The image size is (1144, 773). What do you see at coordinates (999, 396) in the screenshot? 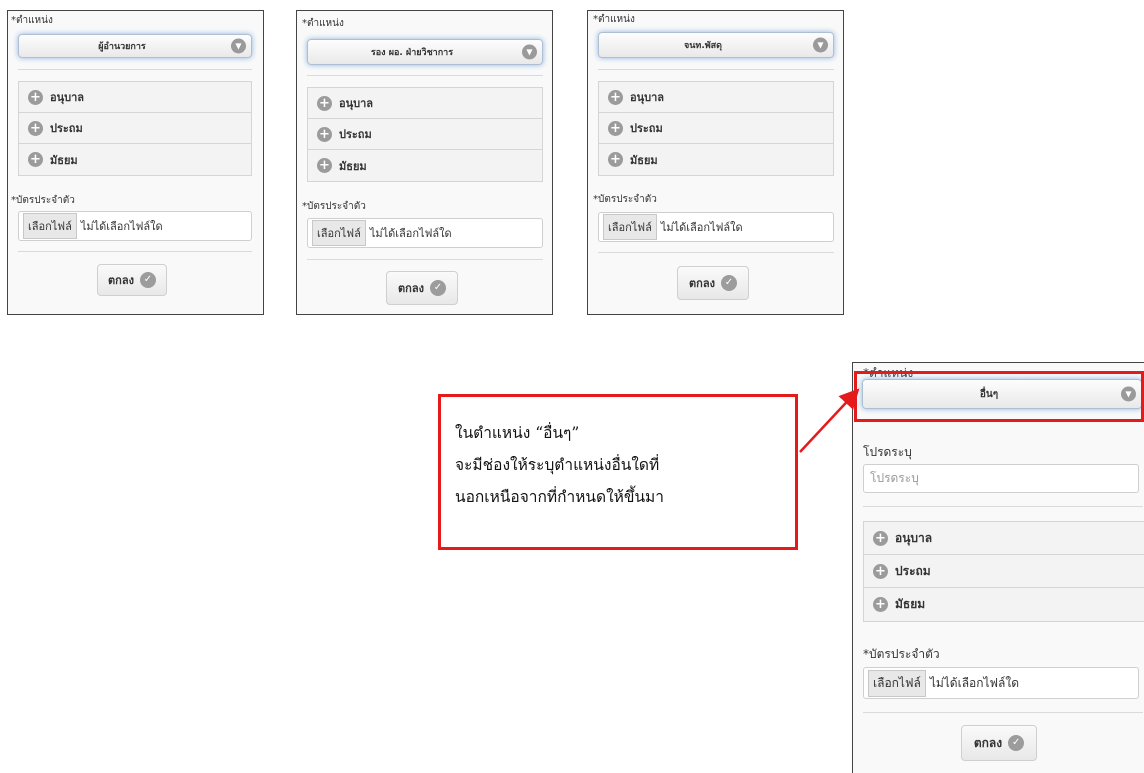
I see `highlight-box` at bounding box center [999, 396].